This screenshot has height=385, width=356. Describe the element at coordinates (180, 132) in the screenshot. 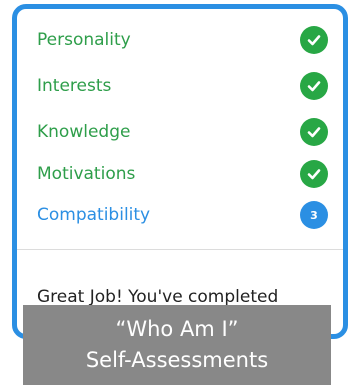

I see `assessment-item-knowledge: Knowledge` at that location.